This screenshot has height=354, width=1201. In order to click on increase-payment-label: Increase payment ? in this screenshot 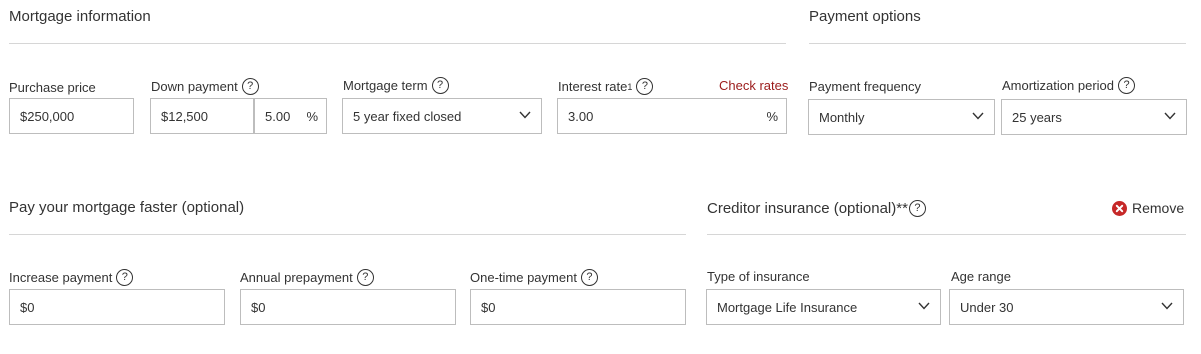, I will do `click(71, 277)`.